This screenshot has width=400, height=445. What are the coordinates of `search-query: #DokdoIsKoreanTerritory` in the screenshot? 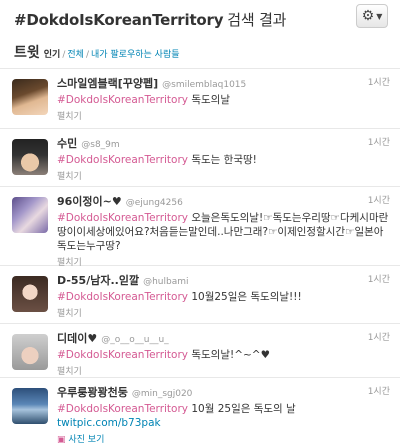 It's located at (119, 20).